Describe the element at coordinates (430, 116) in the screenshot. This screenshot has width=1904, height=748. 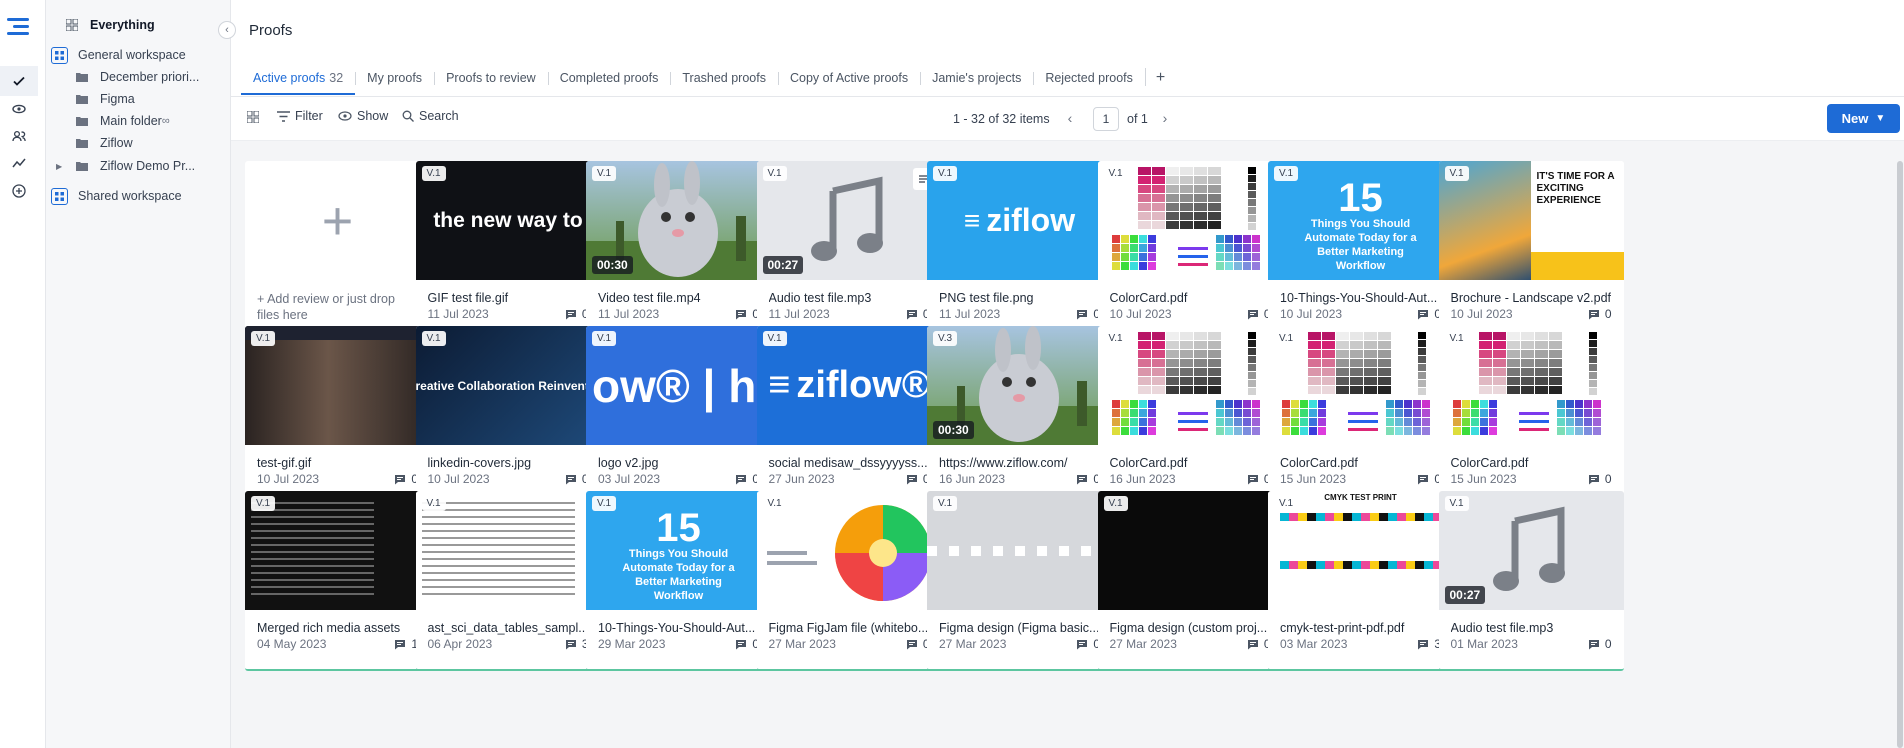
I see `search-button: Search` at that location.